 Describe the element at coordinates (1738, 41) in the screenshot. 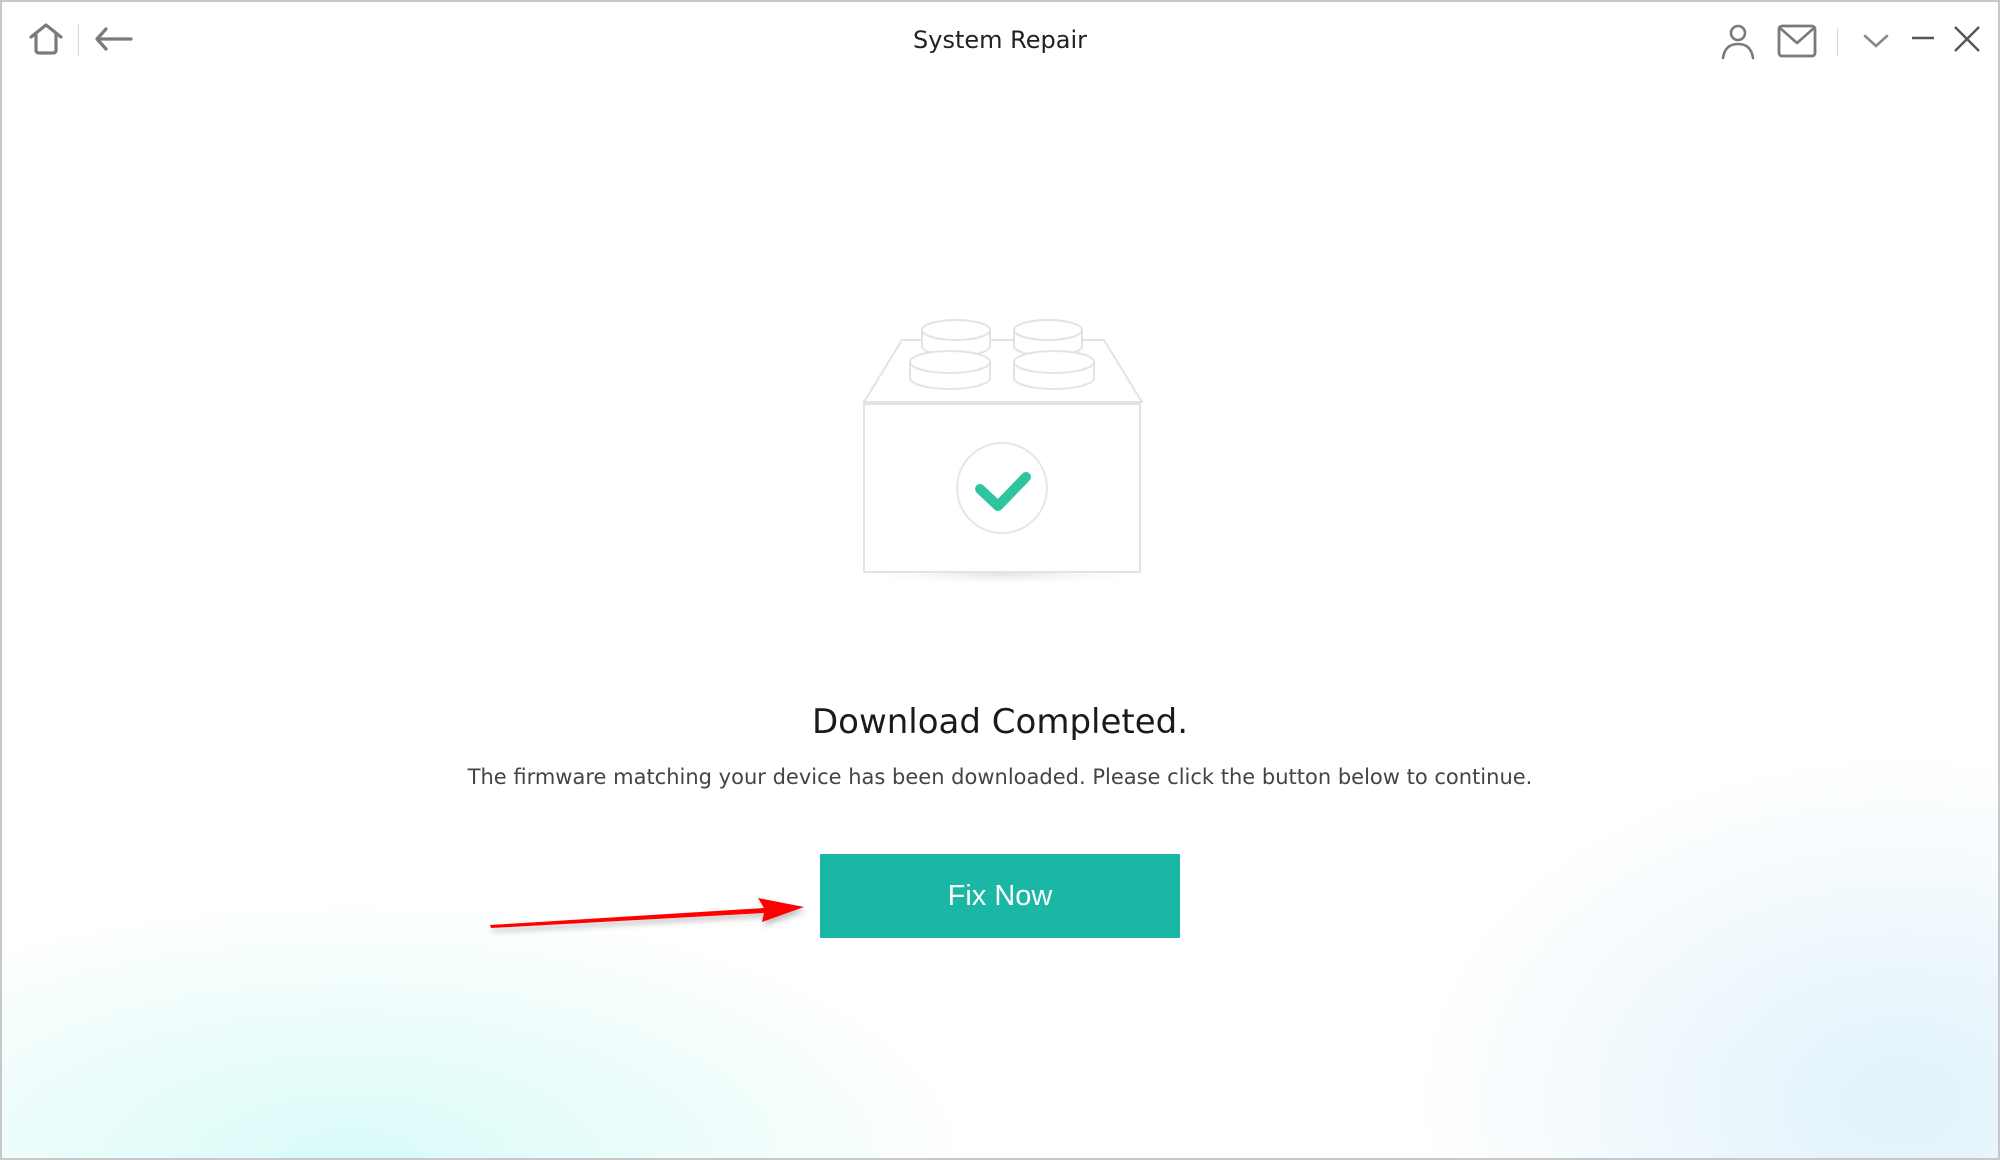

I see `user-icon` at that location.